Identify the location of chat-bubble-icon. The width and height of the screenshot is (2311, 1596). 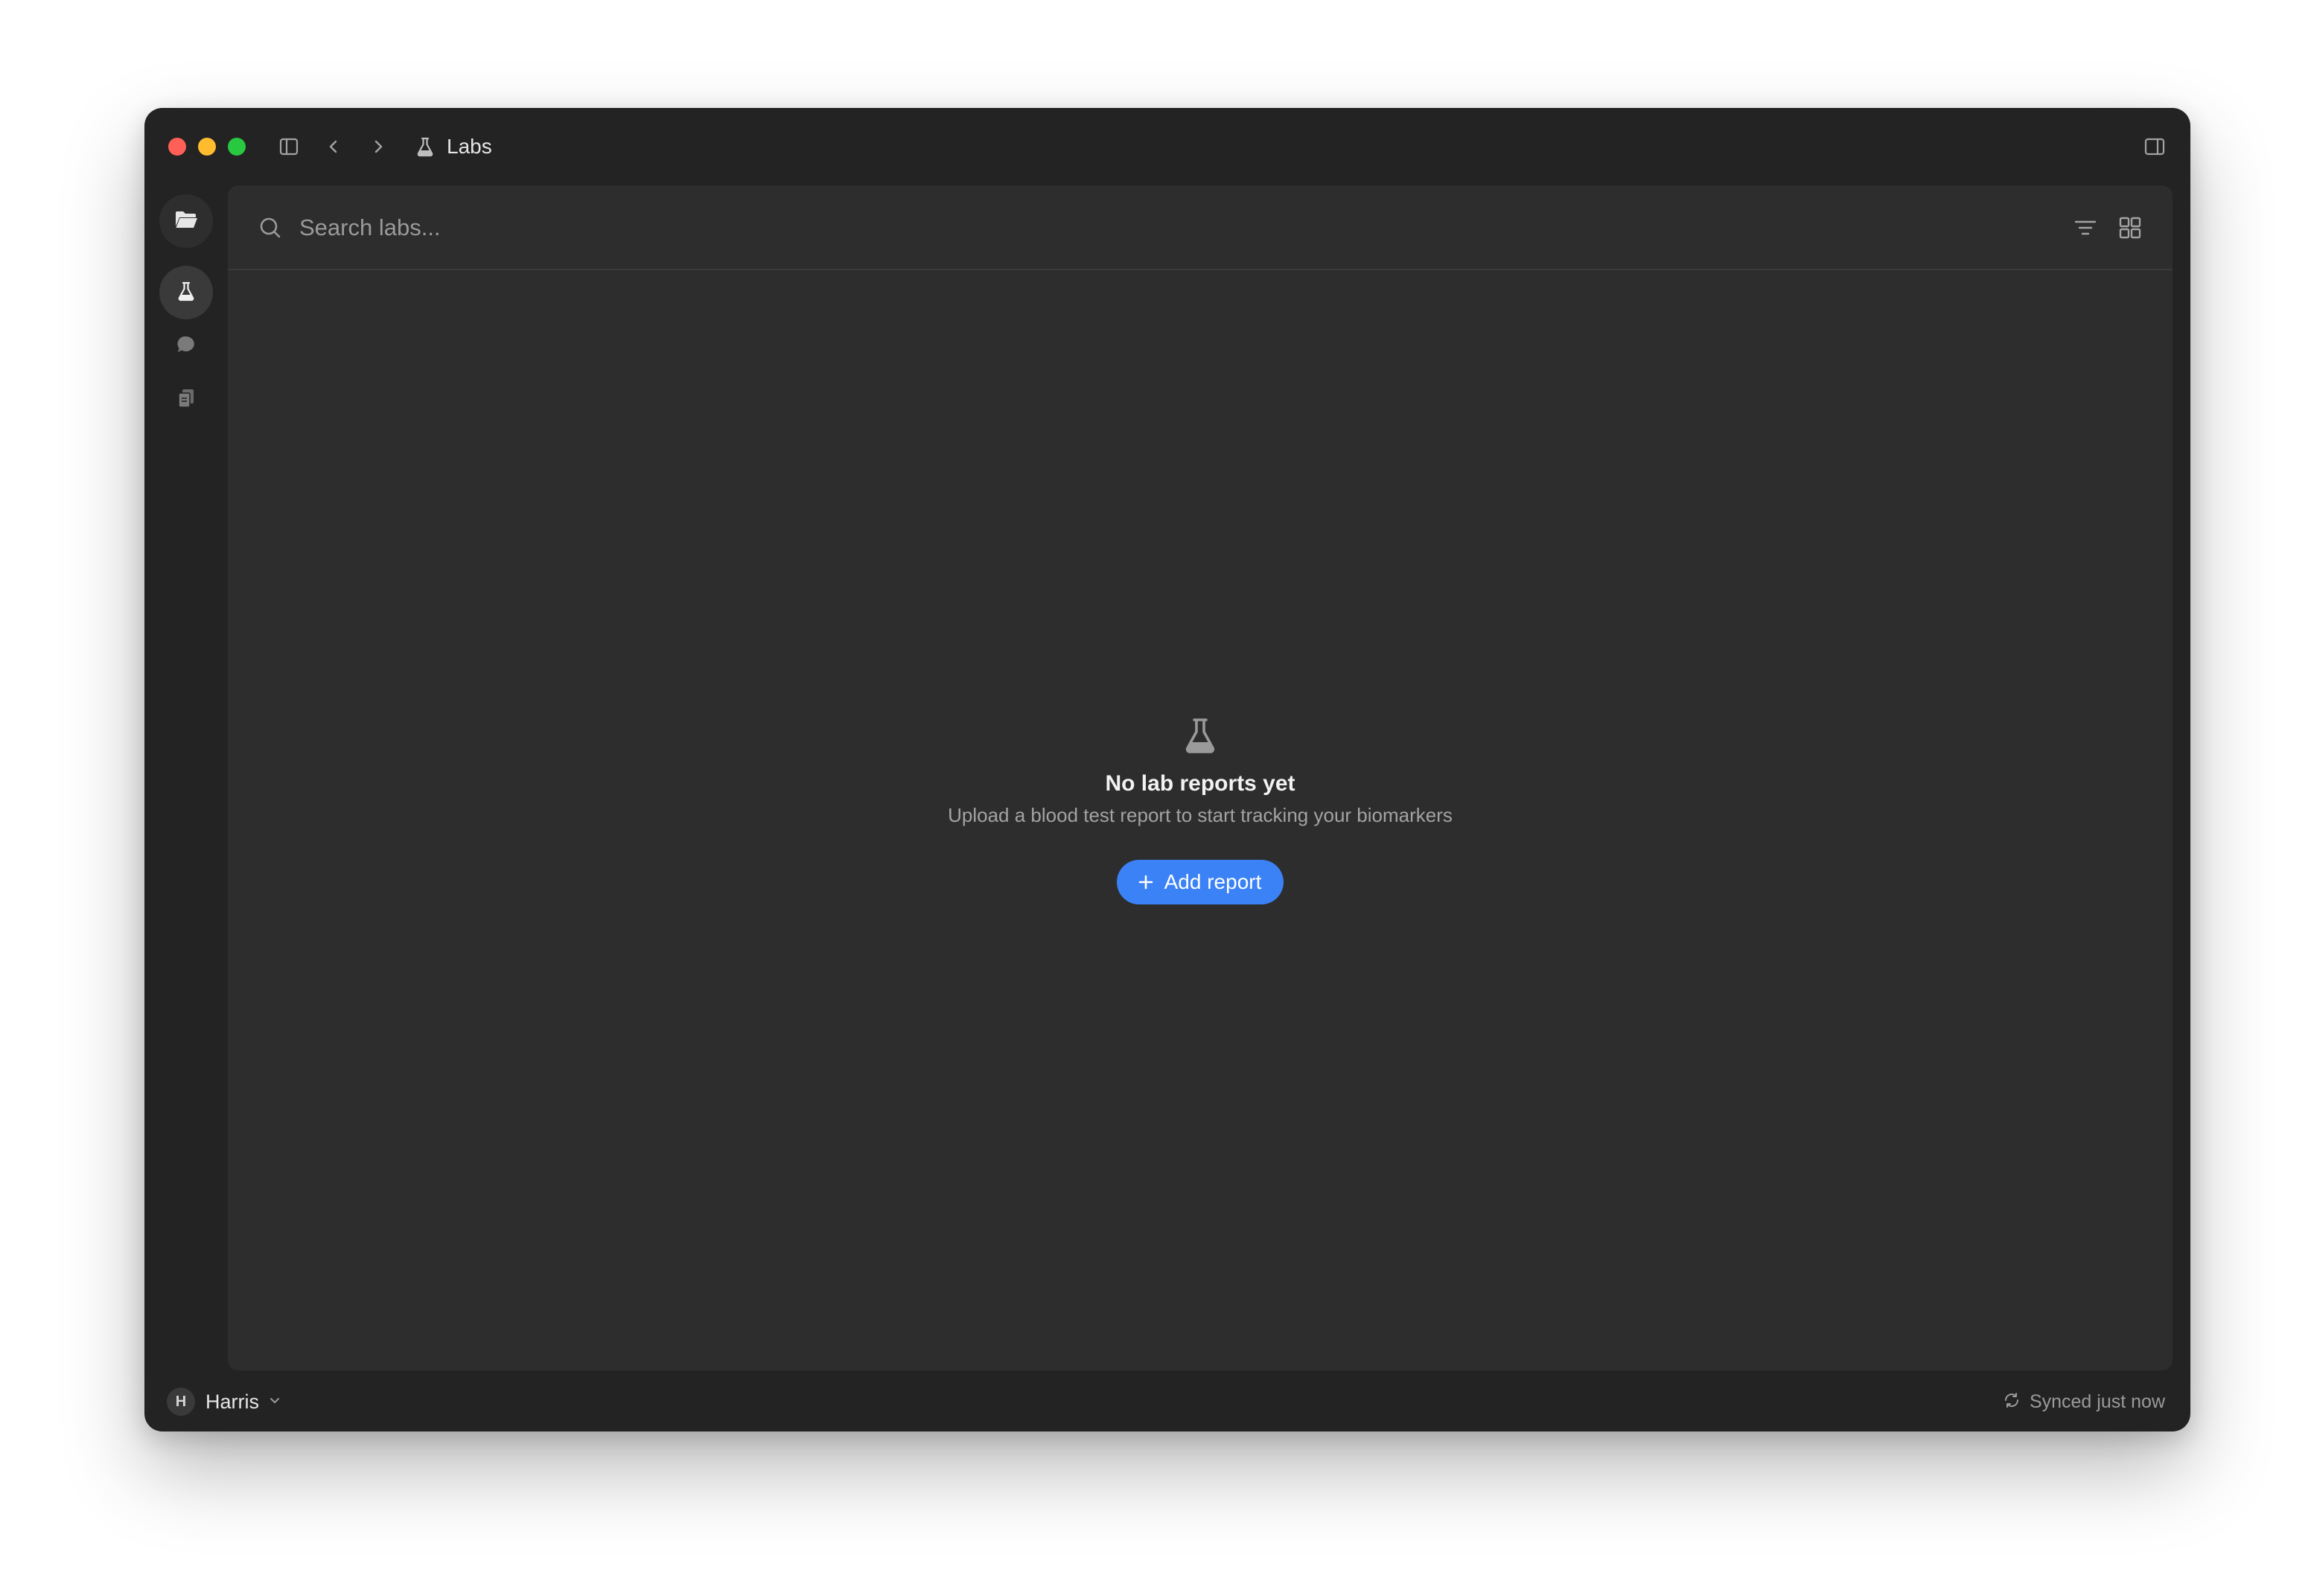
(186, 346).